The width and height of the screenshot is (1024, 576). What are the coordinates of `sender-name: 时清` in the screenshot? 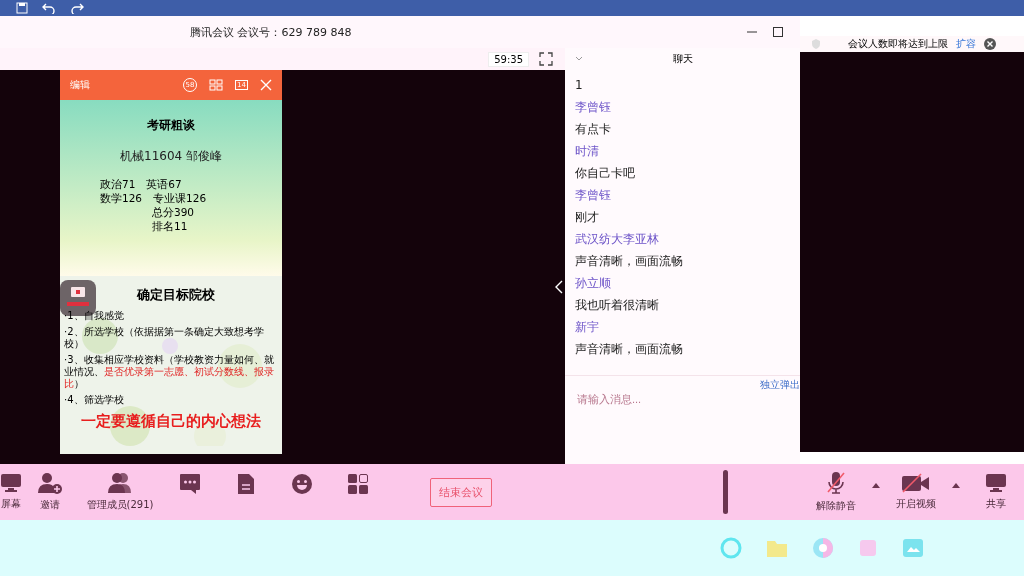 It's located at (587, 151).